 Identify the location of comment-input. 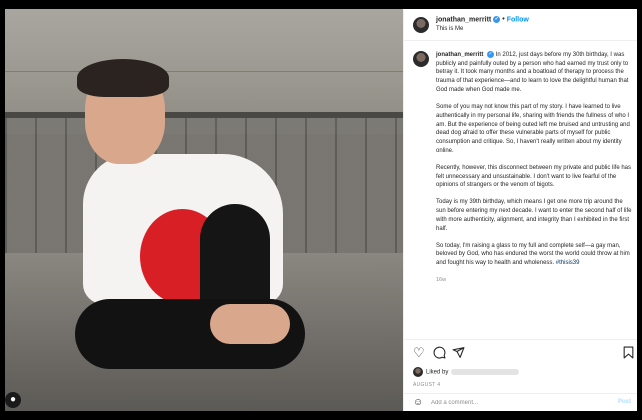
(521, 403).